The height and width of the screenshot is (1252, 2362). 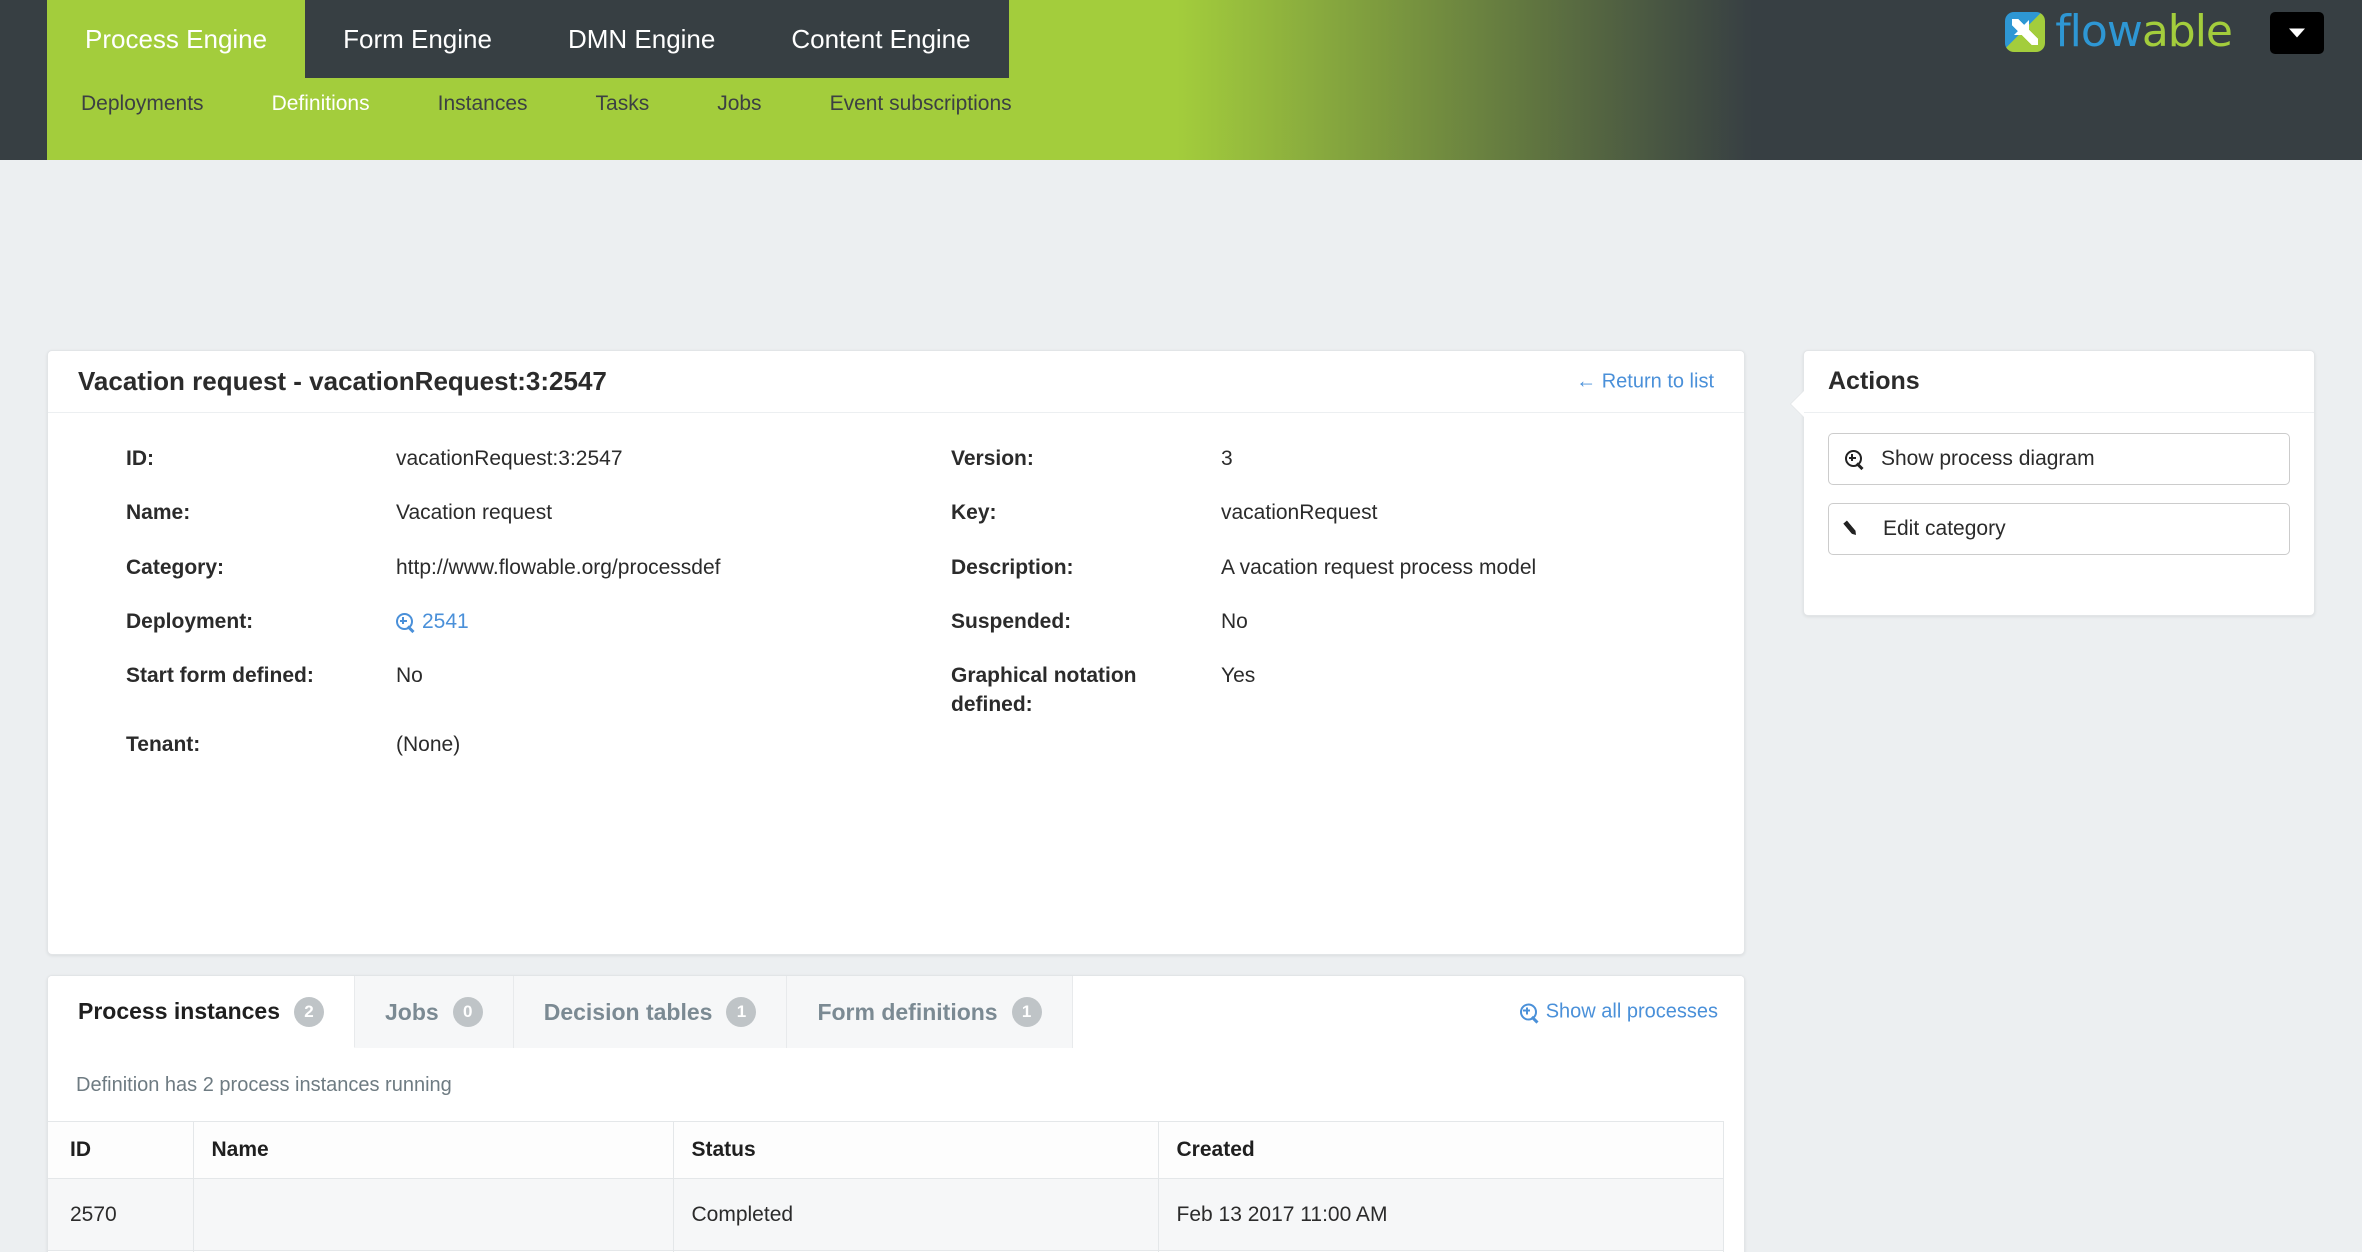 I want to click on subnav-label: Deployments, so click(x=142, y=103).